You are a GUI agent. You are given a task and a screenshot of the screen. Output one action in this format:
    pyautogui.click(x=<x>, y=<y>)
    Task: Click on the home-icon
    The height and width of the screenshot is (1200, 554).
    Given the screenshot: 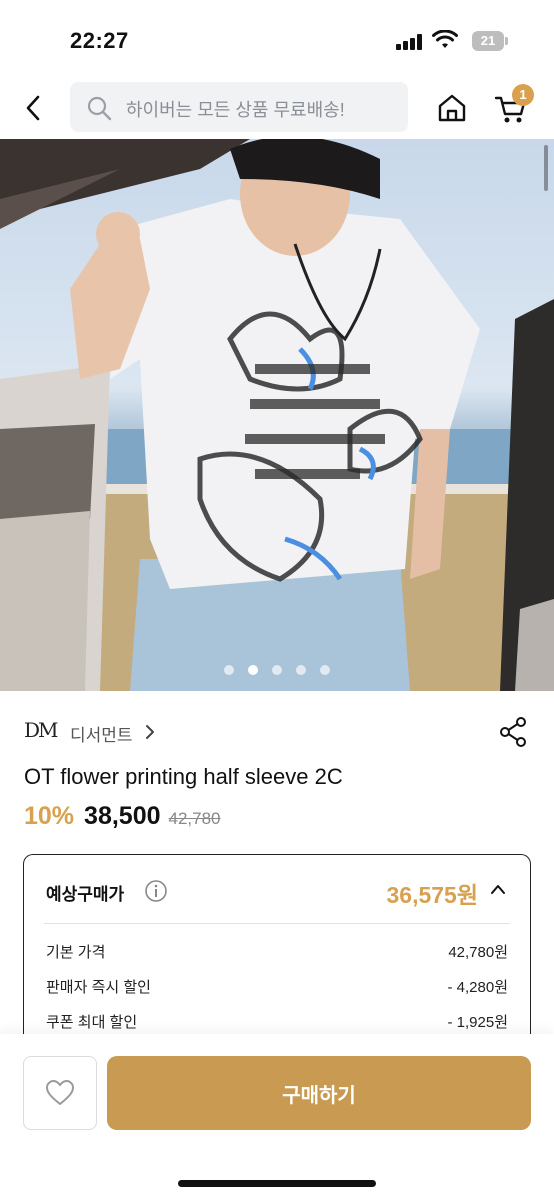 What is the action you would take?
    pyautogui.click(x=452, y=108)
    